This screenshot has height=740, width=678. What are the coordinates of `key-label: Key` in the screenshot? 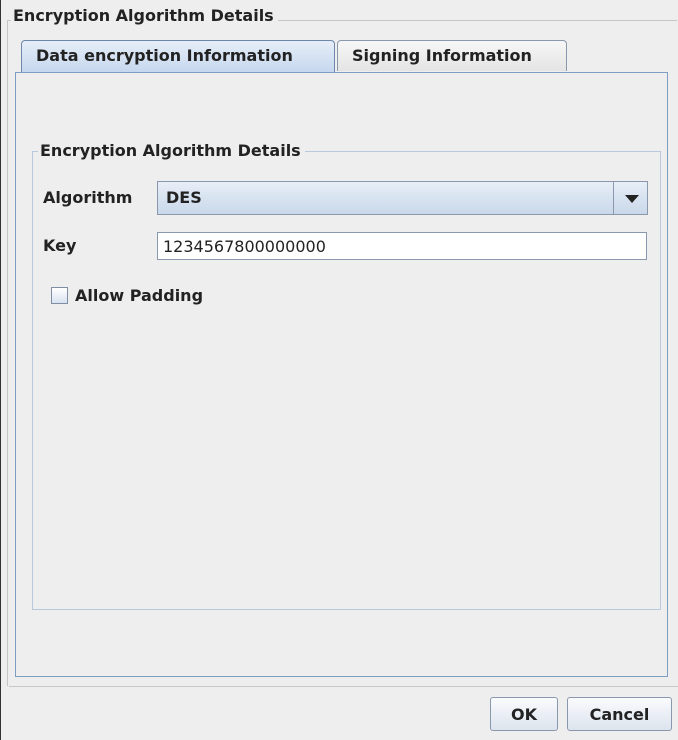 It's located at (60, 245).